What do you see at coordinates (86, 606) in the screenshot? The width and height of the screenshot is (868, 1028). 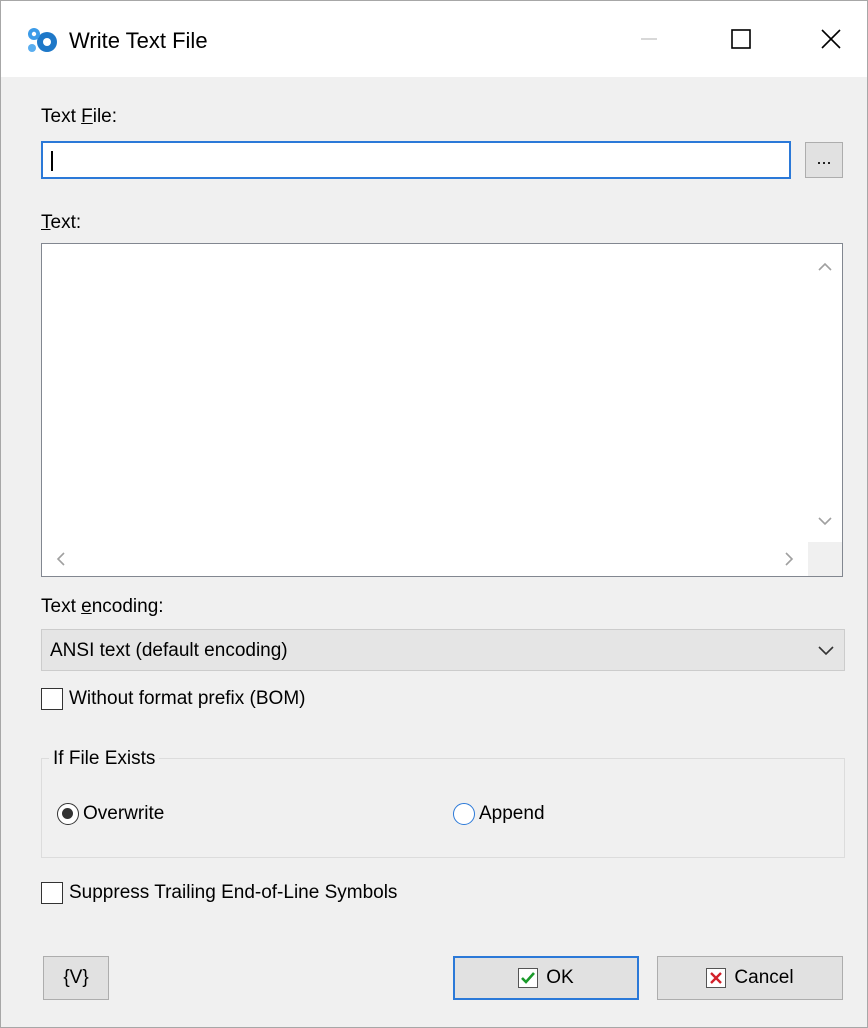 I see `encoding-label-accel: e` at bounding box center [86, 606].